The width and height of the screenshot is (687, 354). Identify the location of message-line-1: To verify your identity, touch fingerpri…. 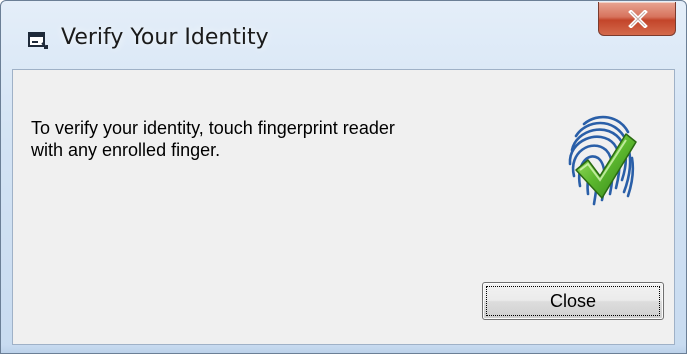
(213, 128).